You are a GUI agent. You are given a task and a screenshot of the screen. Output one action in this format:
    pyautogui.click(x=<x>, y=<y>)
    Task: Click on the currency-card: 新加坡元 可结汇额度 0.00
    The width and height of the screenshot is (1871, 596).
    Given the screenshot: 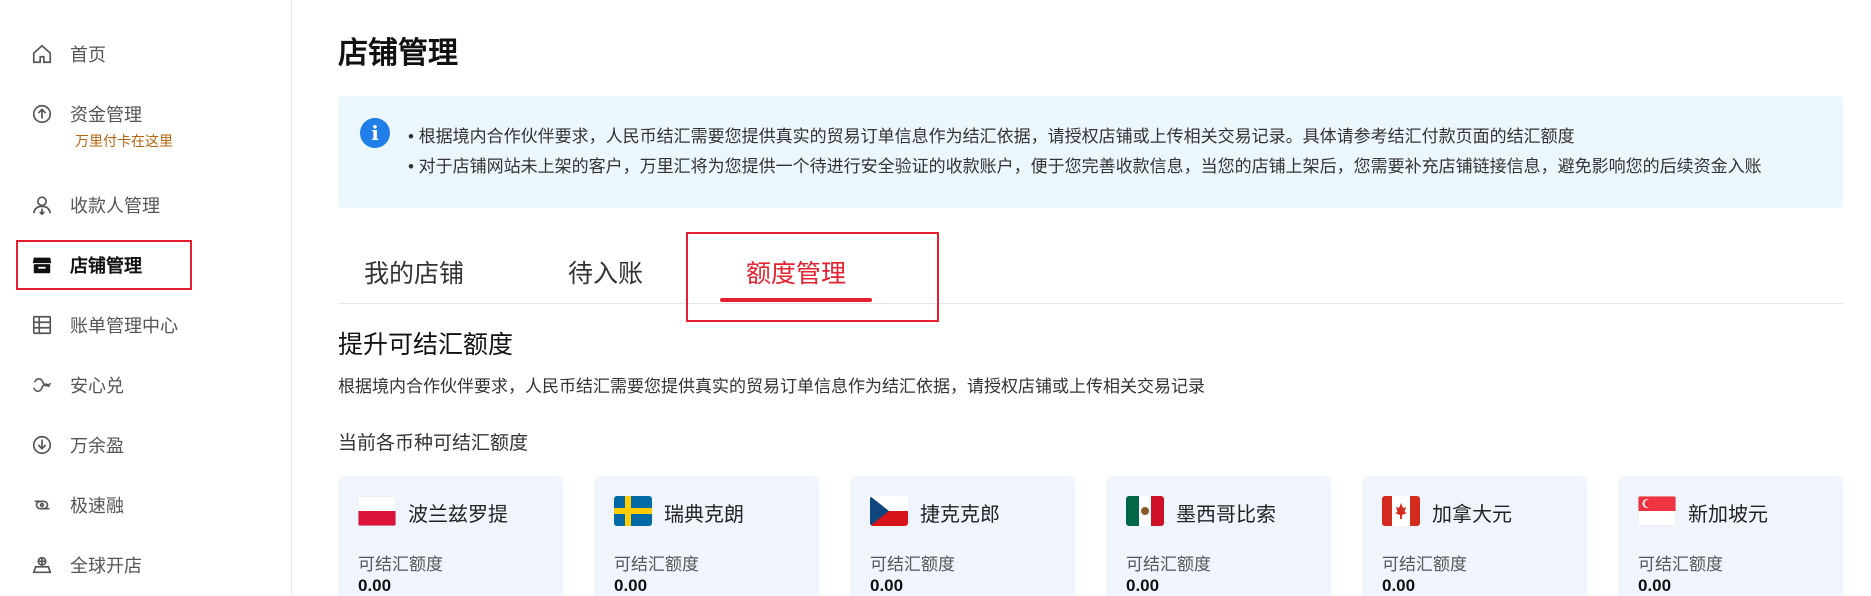 What is the action you would take?
    pyautogui.click(x=1730, y=536)
    